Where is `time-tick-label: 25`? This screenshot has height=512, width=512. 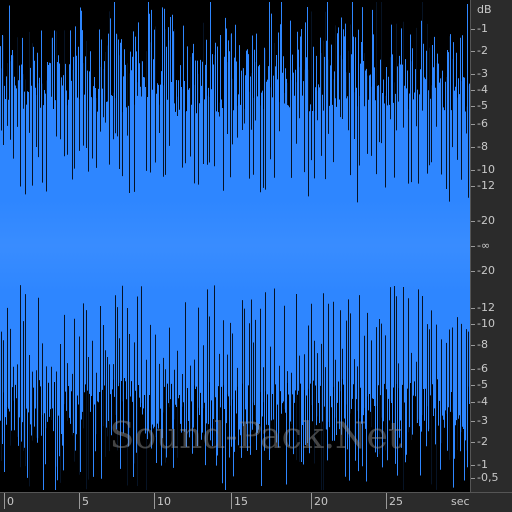 time-tick-label: 25 is located at coordinates (396, 501).